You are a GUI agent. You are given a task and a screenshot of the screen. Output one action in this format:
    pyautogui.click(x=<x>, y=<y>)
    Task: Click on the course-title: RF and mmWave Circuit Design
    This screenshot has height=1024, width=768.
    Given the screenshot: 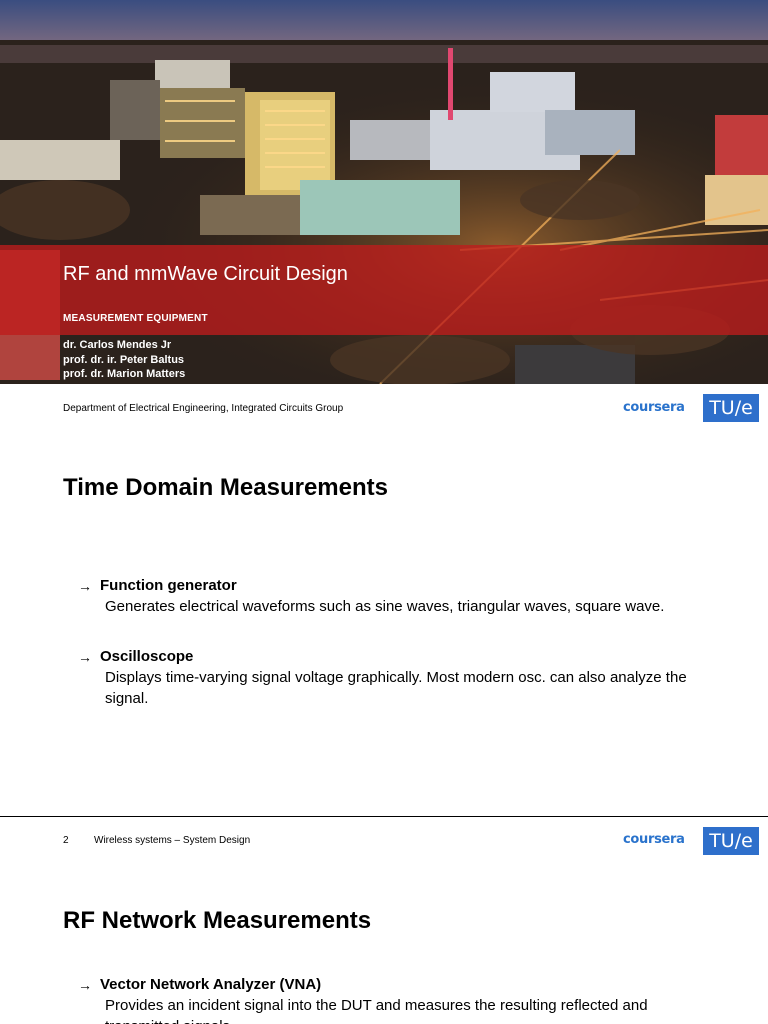 What is the action you would take?
    pyautogui.click(x=205, y=274)
    